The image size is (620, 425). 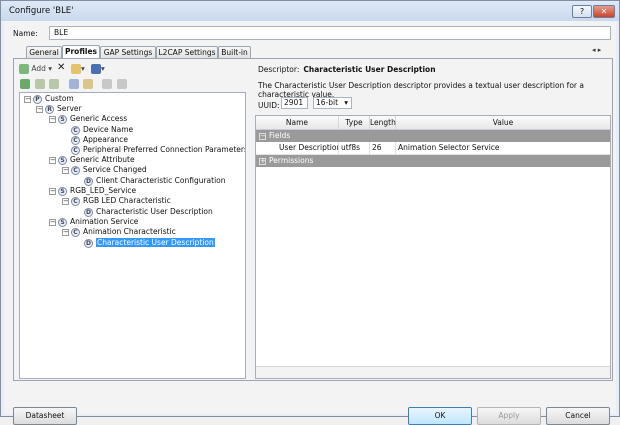 What do you see at coordinates (25, 33) in the screenshot?
I see `name-label: Name:` at bounding box center [25, 33].